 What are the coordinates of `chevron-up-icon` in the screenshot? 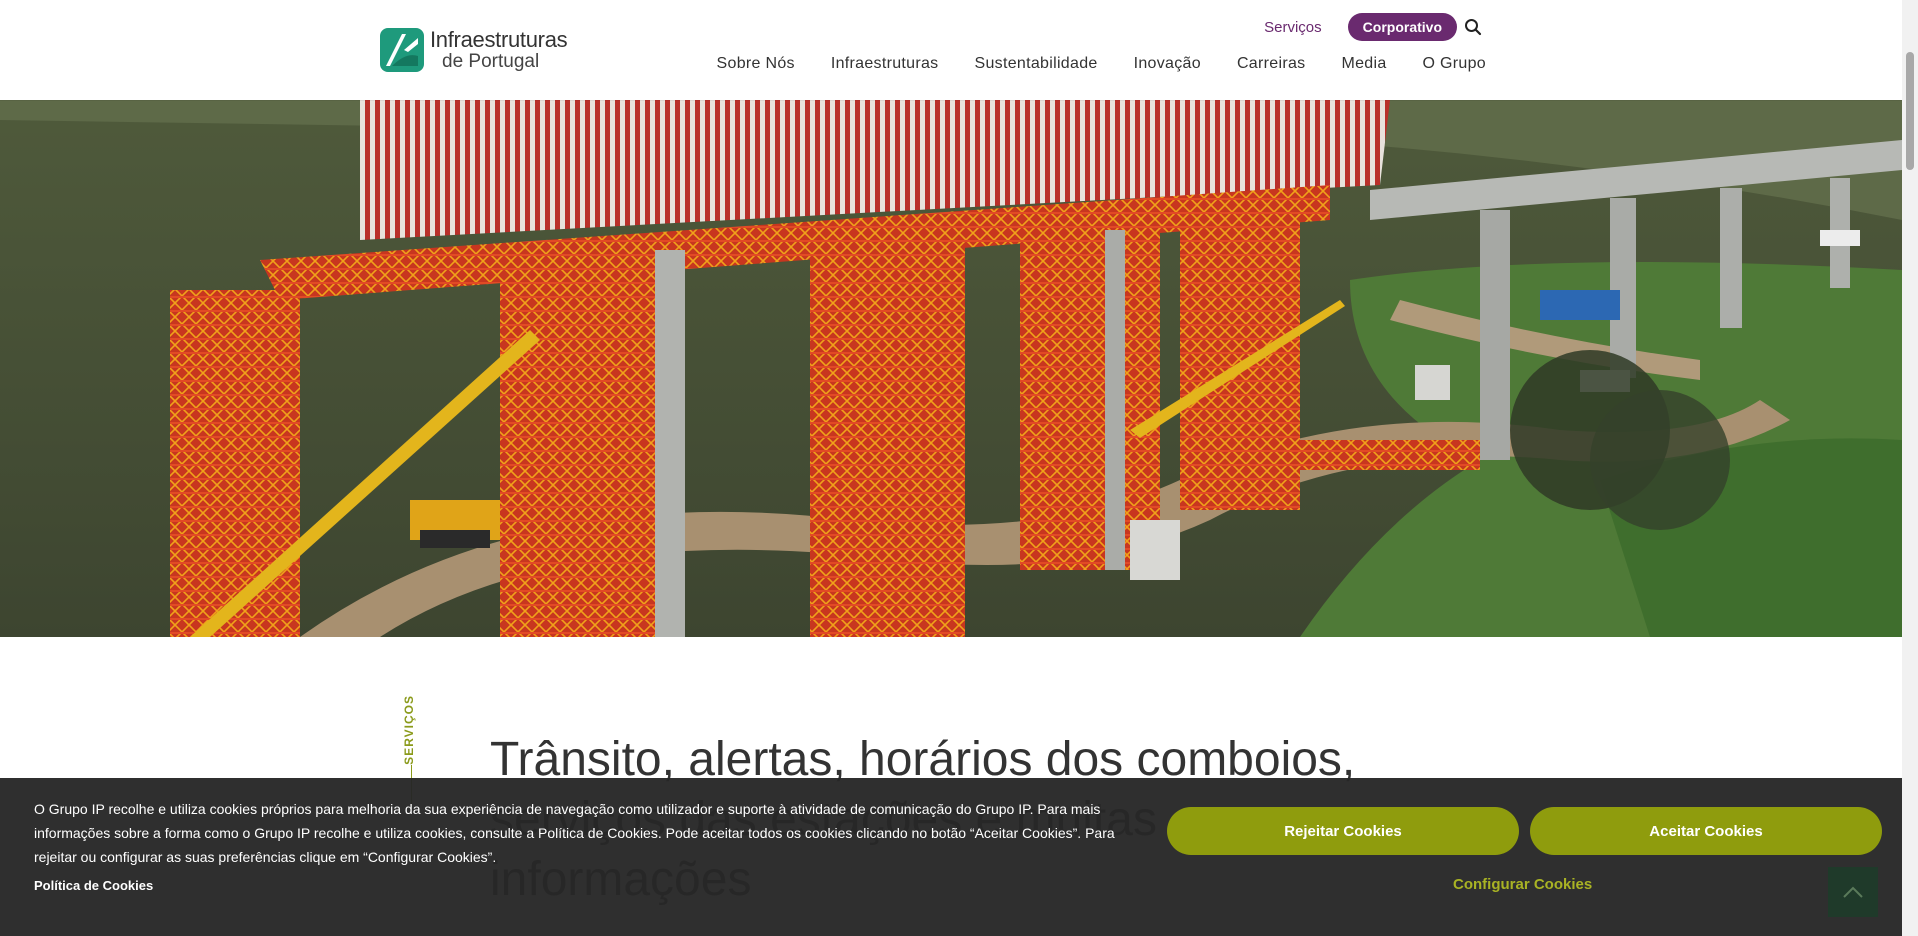 It's located at (1853, 892).